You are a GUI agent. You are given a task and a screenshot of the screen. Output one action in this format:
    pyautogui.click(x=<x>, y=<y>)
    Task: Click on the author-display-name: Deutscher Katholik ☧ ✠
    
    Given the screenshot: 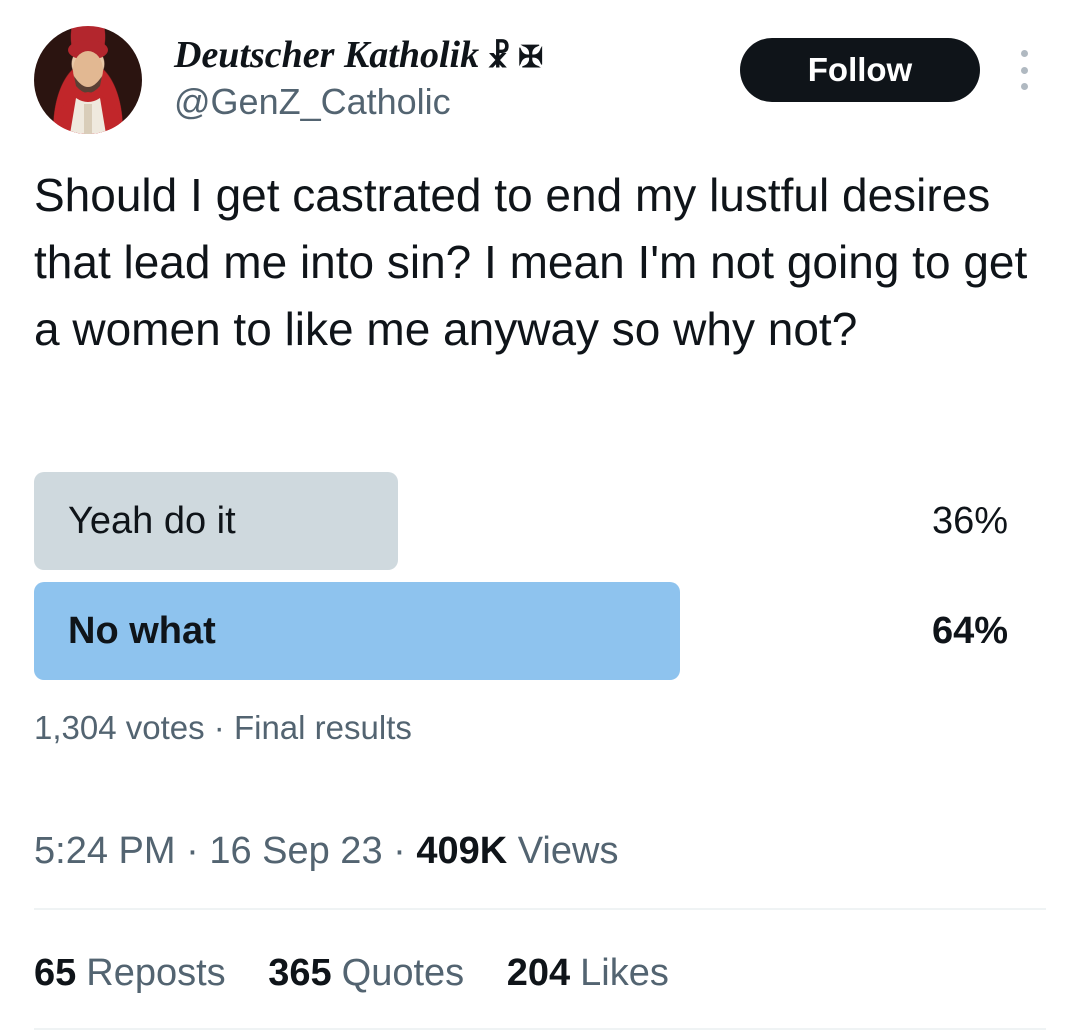 What is the action you would take?
    pyautogui.click(x=358, y=56)
    